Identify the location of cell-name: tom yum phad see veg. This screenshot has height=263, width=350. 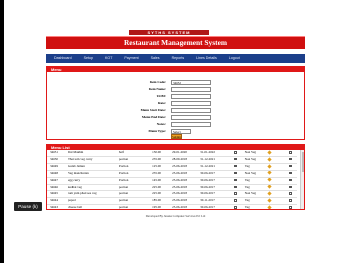
(92, 194).